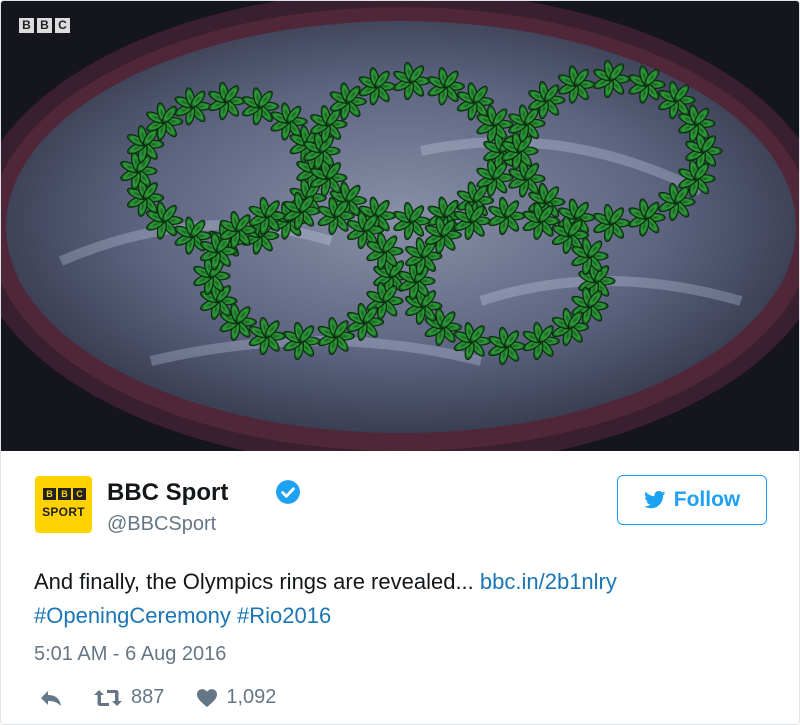 The image size is (800, 725). What do you see at coordinates (251, 697) in the screenshot?
I see `like-count: 1,092` at bounding box center [251, 697].